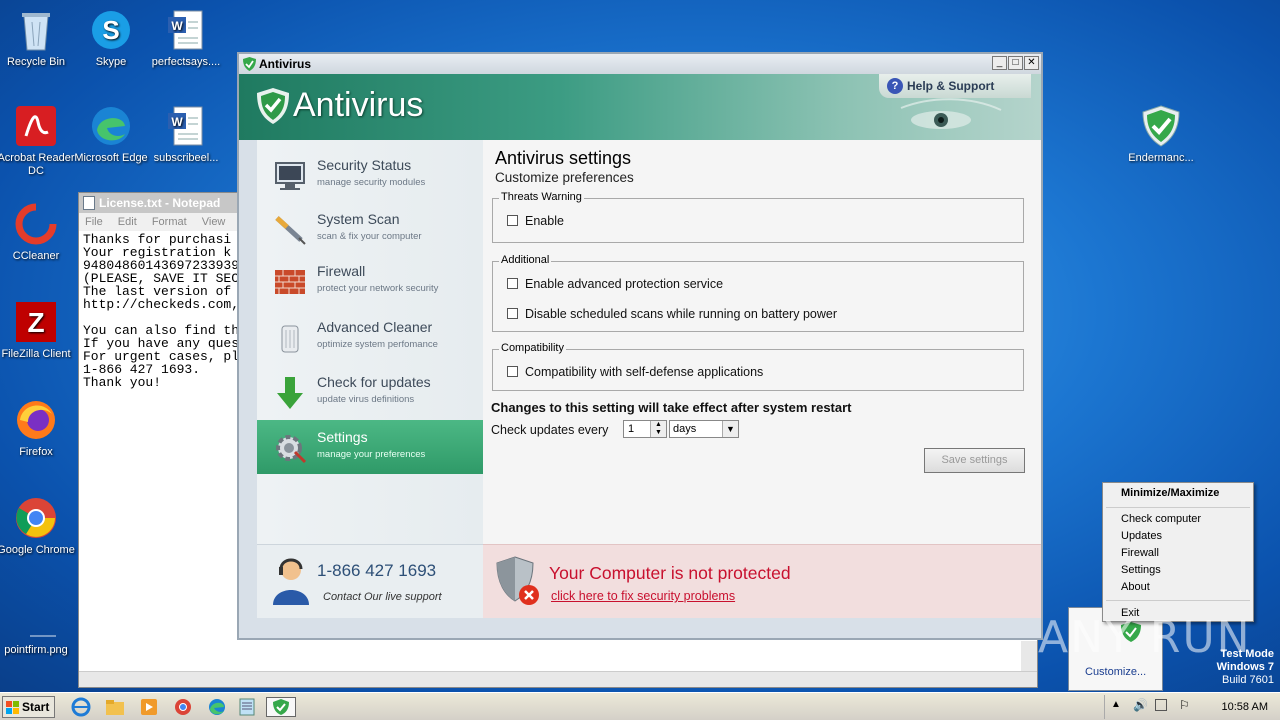  I want to click on desktop-icon-filezilla: Z FileZilla Client, so click(37, 330).